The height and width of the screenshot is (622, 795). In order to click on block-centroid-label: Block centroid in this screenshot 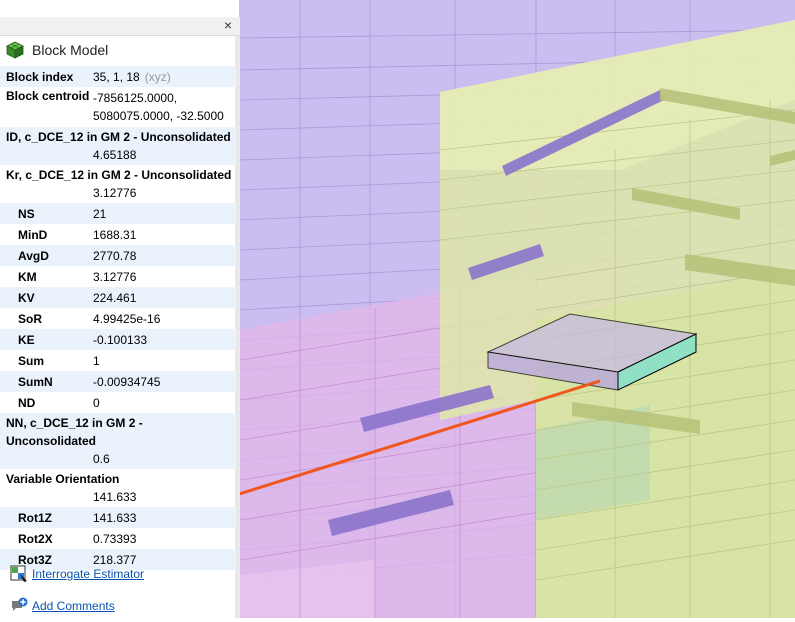, I will do `click(48, 96)`.